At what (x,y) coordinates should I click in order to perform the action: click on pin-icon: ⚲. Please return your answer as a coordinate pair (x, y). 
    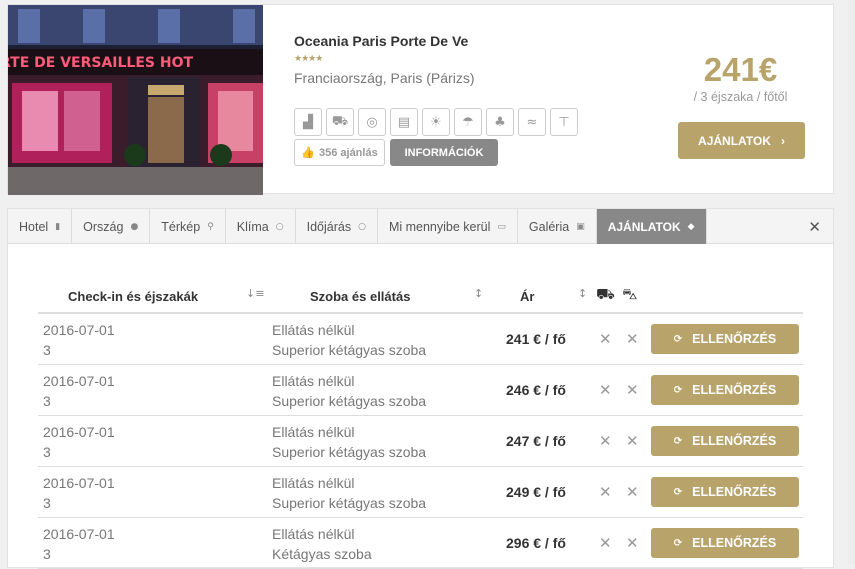
    Looking at the image, I should click on (210, 226).